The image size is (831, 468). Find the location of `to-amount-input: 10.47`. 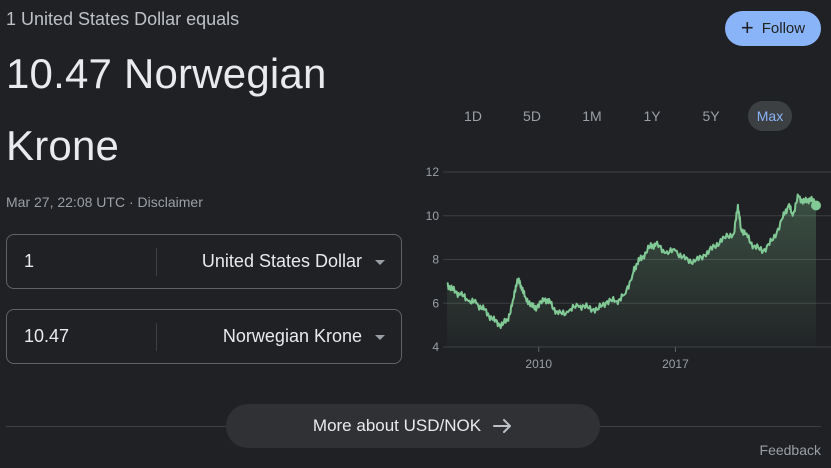

to-amount-input: 10.47 is located at coordinates (46, 336).